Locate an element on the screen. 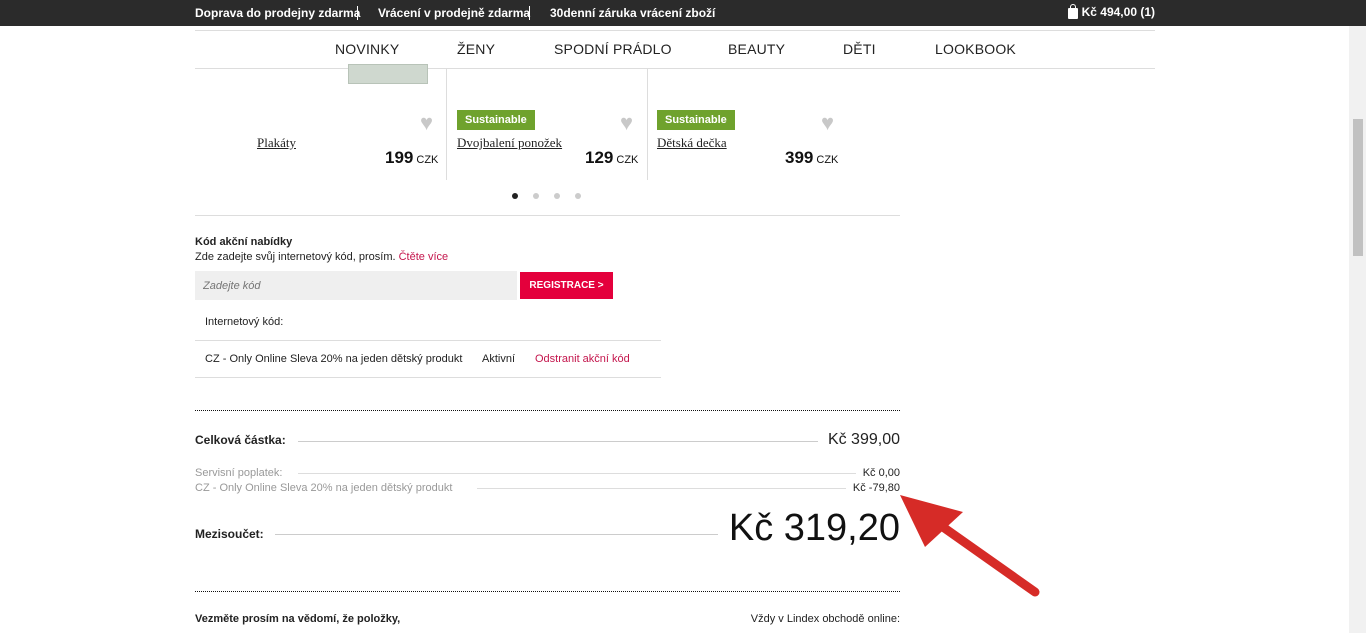 The height and width of the screenshot is (633, 1366). product-price: 399 CZK is located at coordinates (812, 157).